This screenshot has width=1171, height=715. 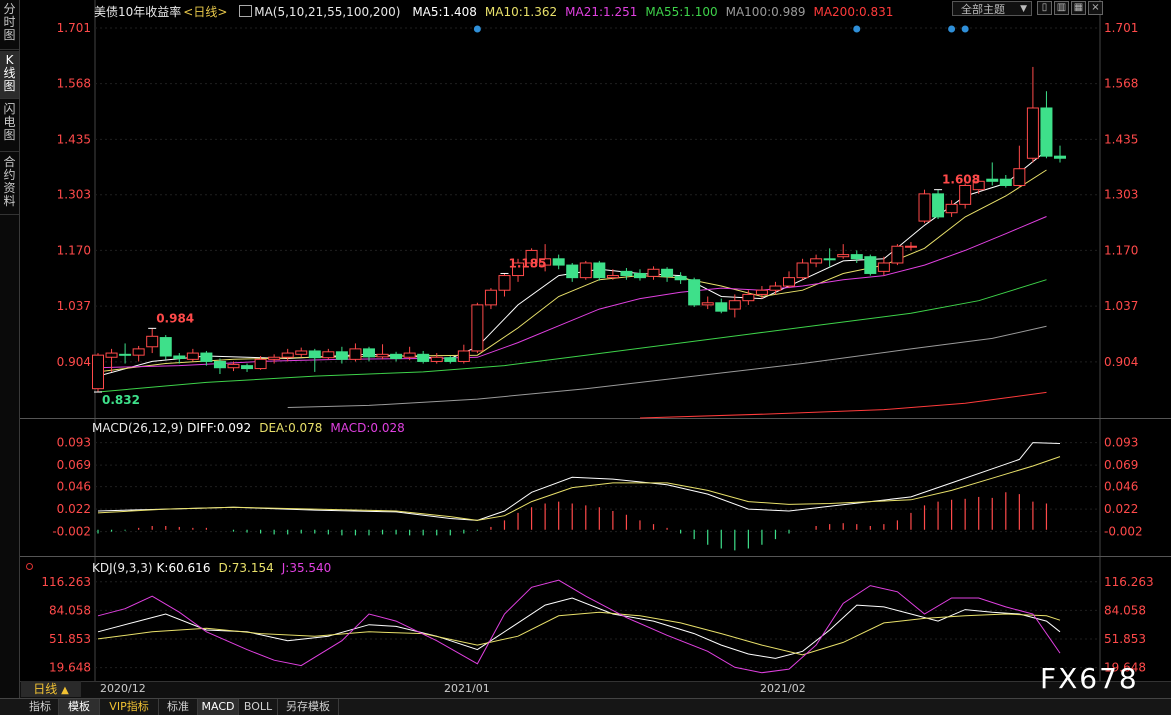 What do you see at coordinates (9, 184) in the screenshot?
I see `tab-contract-info: 合约资料` at bounding box center [9, 184].